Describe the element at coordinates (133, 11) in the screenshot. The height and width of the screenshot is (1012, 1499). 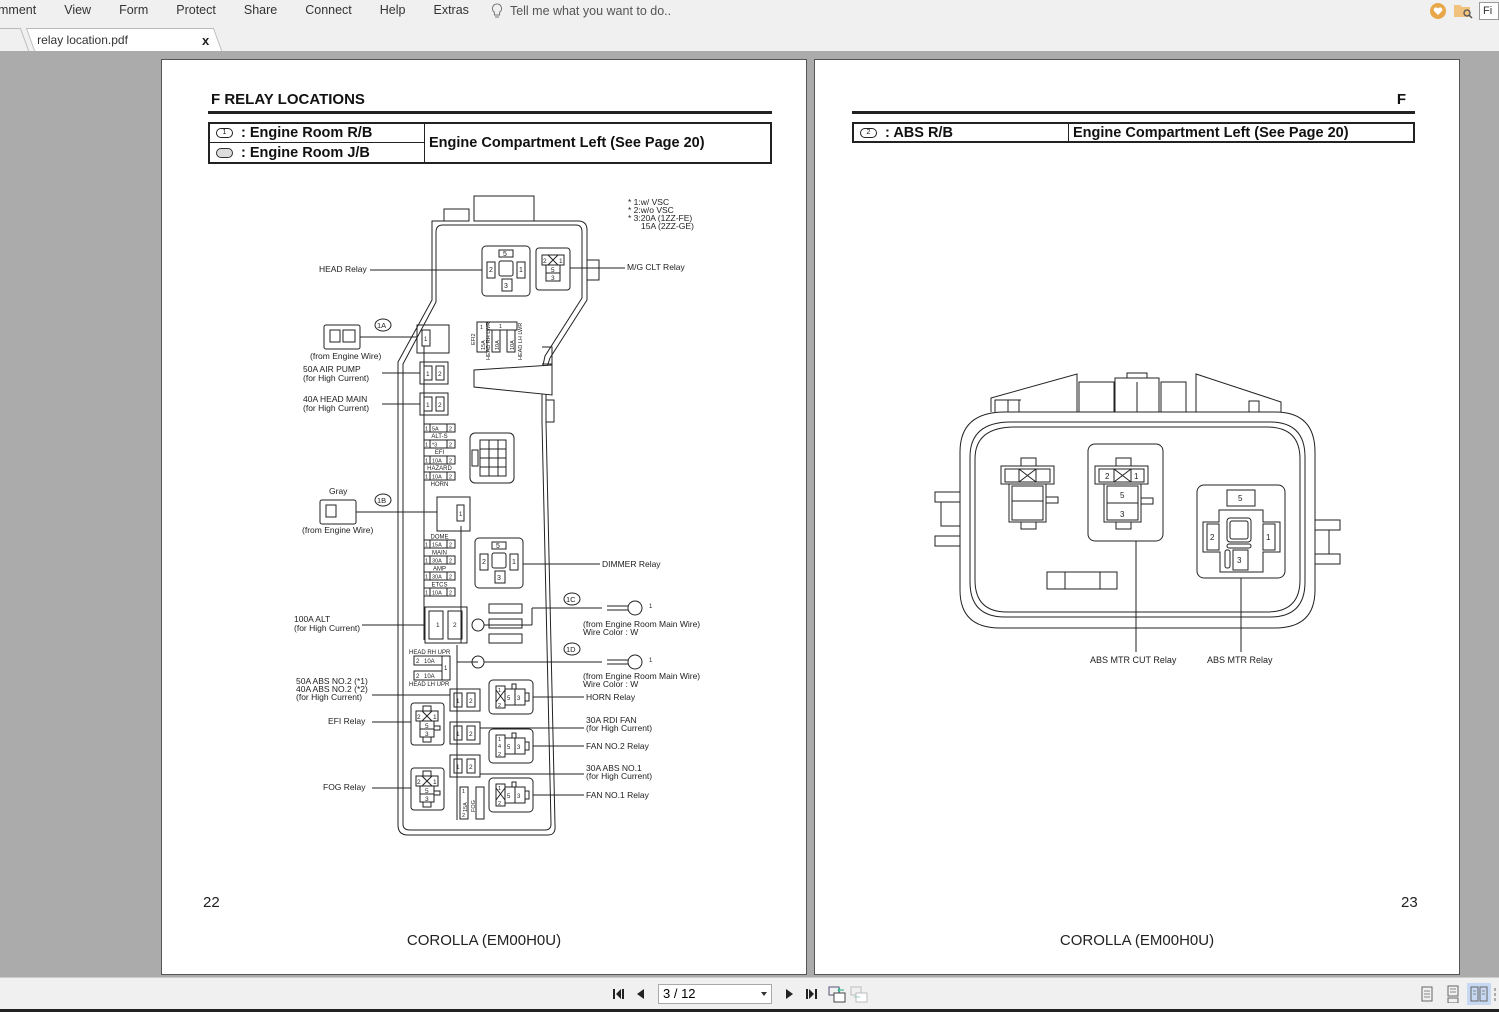
I see `menu-form: Form` at that location.